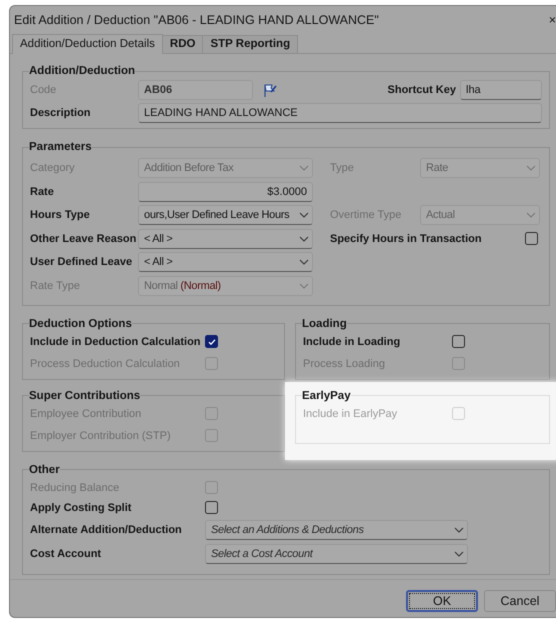  What do you see at coordinates (326, 396) in the screenshot?
I see `group-title: EarlyPay` at bounding box center [326, 396].